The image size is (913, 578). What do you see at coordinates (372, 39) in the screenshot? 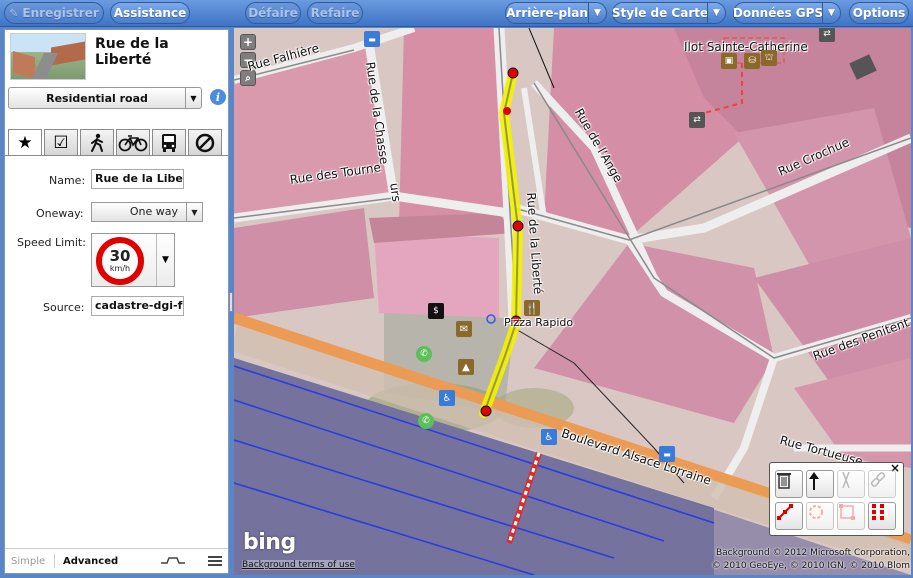
I see `bus-stop-icon: ▬` at bounding box center [372, 39].